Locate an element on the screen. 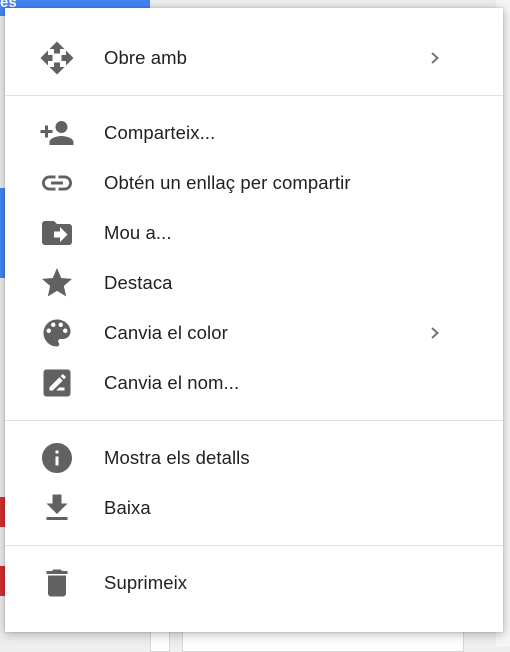 The image size is (510, 652). trash-icon is located at coordinates (57, 583).